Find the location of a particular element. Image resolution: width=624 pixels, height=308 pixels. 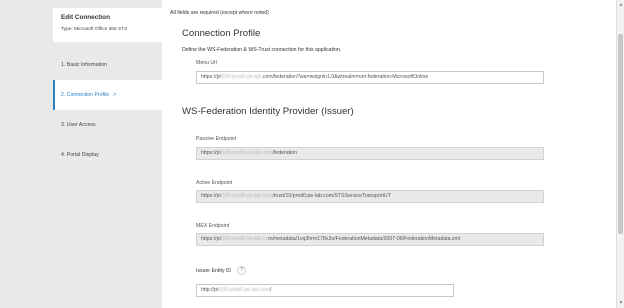

vertical-scrollbar: ▲ ▼ is located at coordinates (620, 154).